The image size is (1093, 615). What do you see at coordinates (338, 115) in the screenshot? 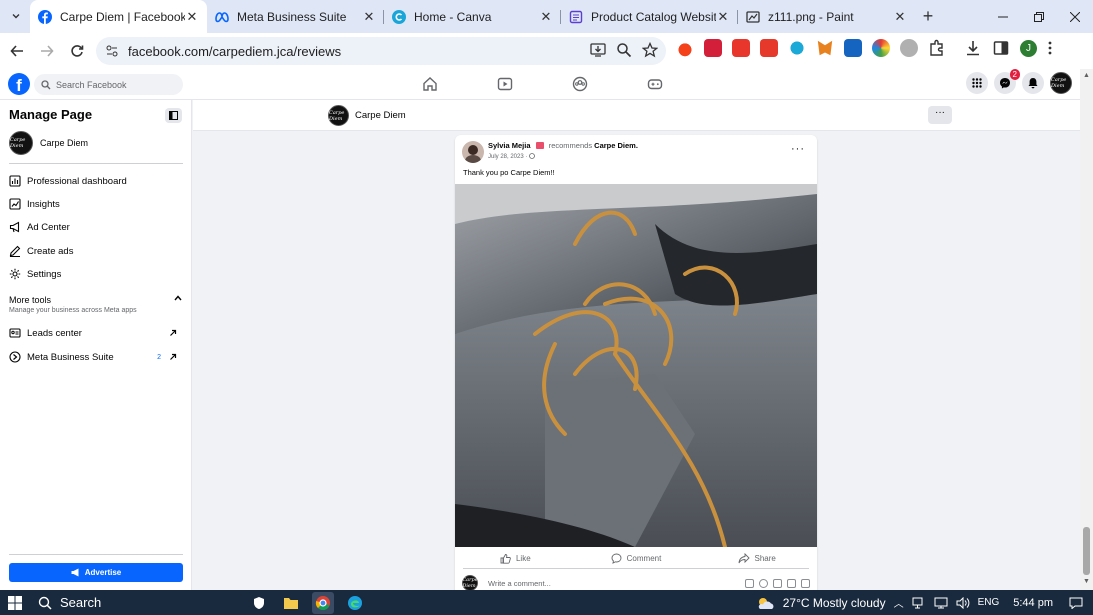
I see `page-avatar: Carpe Diem` at bounding box center [338, 115].